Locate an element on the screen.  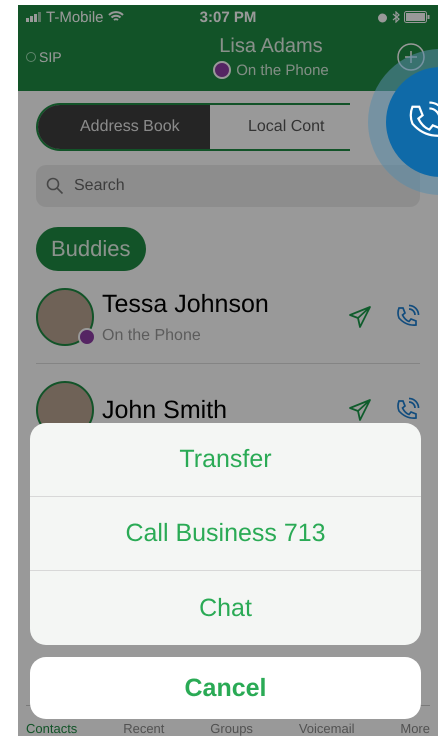
sip-label: SIP is located at coordinates (50, 57).